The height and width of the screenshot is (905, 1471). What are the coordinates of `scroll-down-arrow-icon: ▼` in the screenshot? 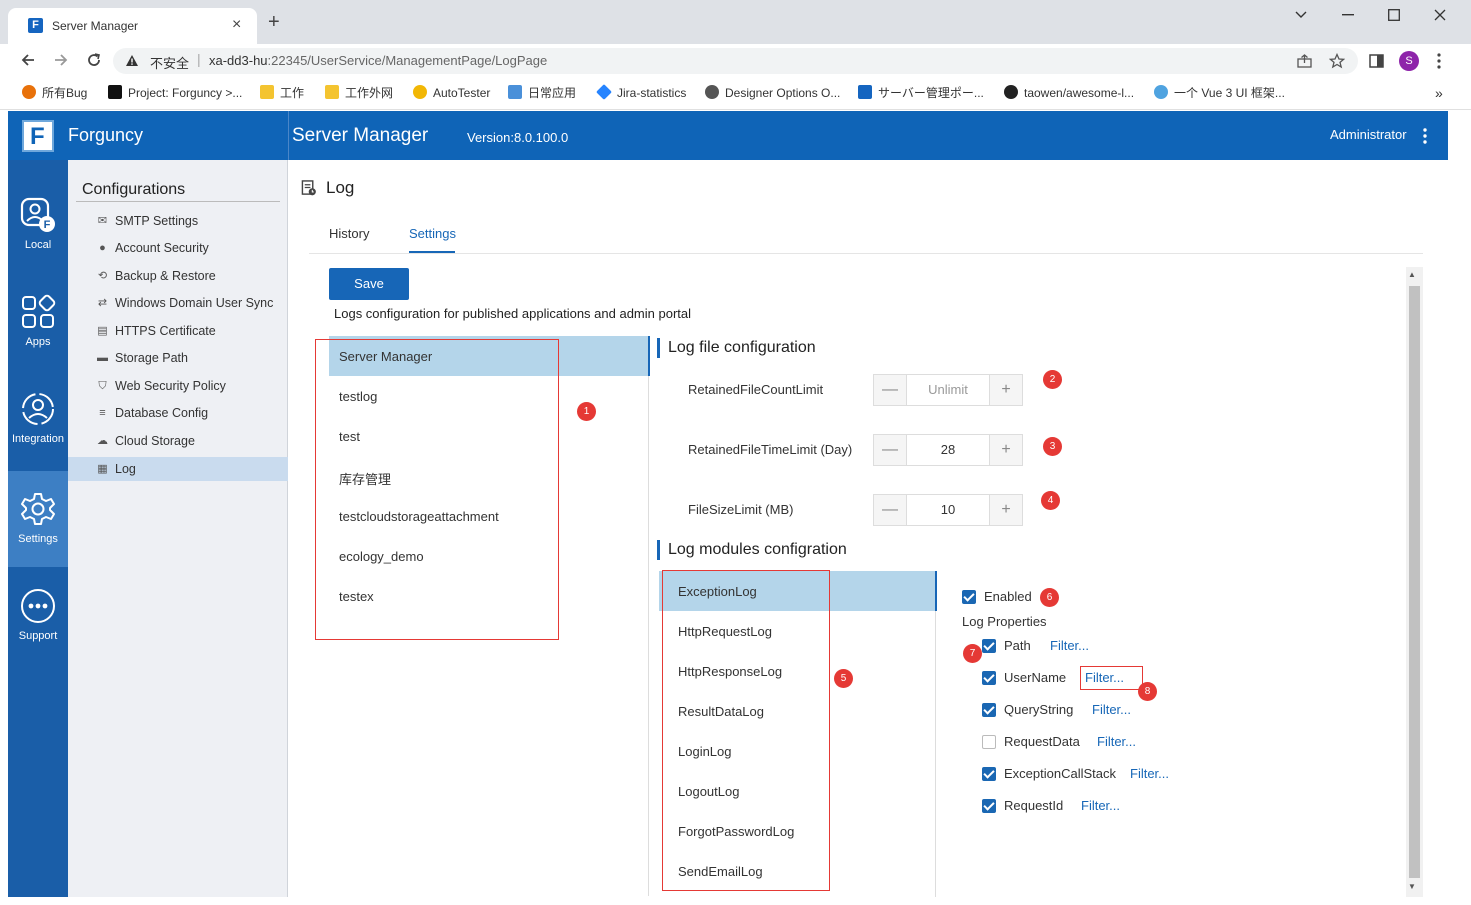 It's located at (1412, 886).